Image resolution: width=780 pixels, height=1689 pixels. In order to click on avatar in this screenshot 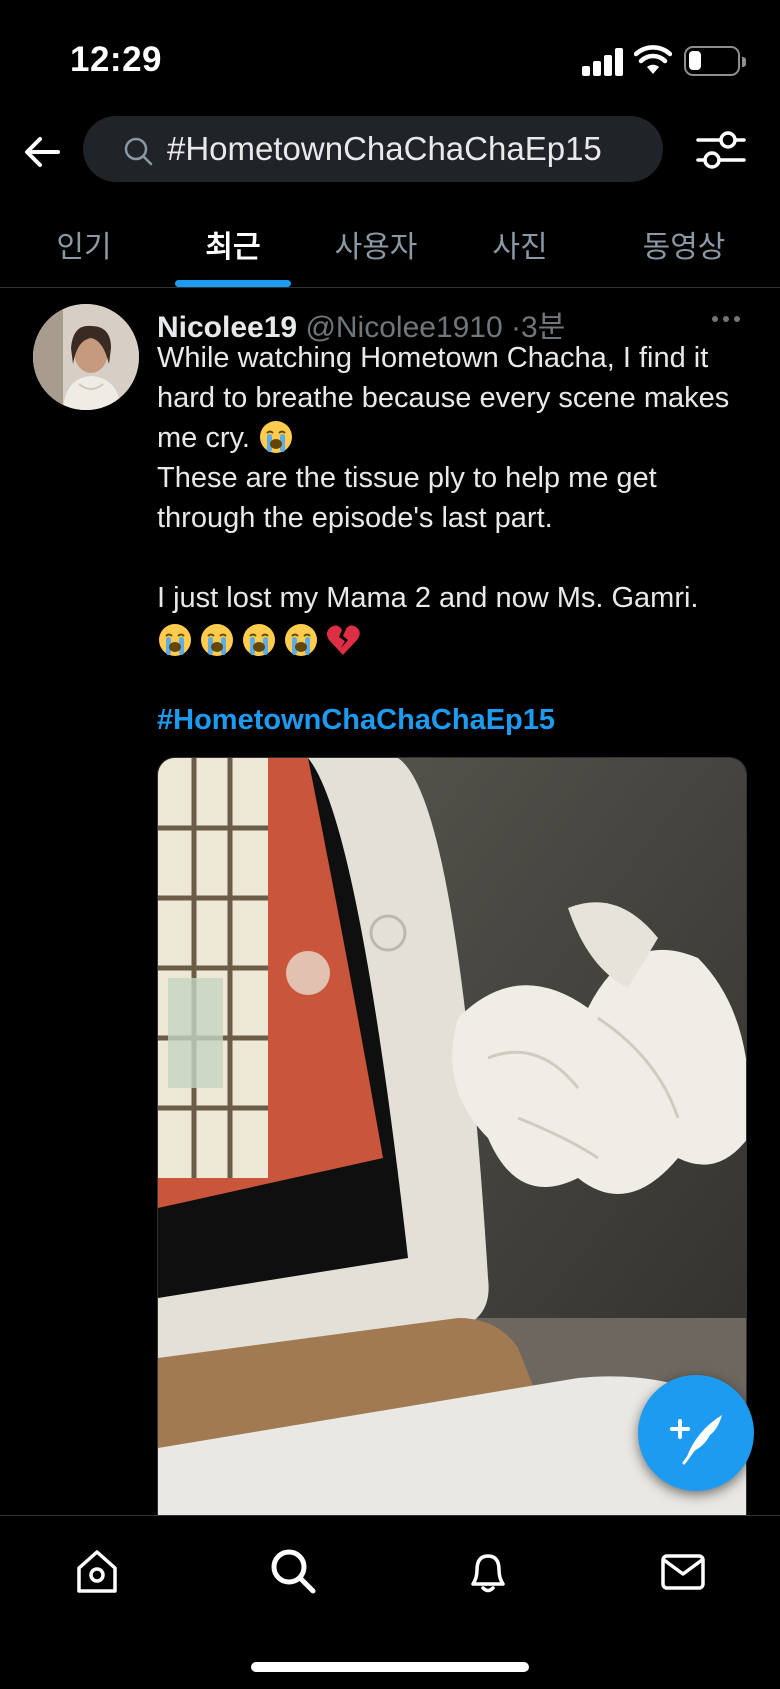, I will do `click(86, 357)`.